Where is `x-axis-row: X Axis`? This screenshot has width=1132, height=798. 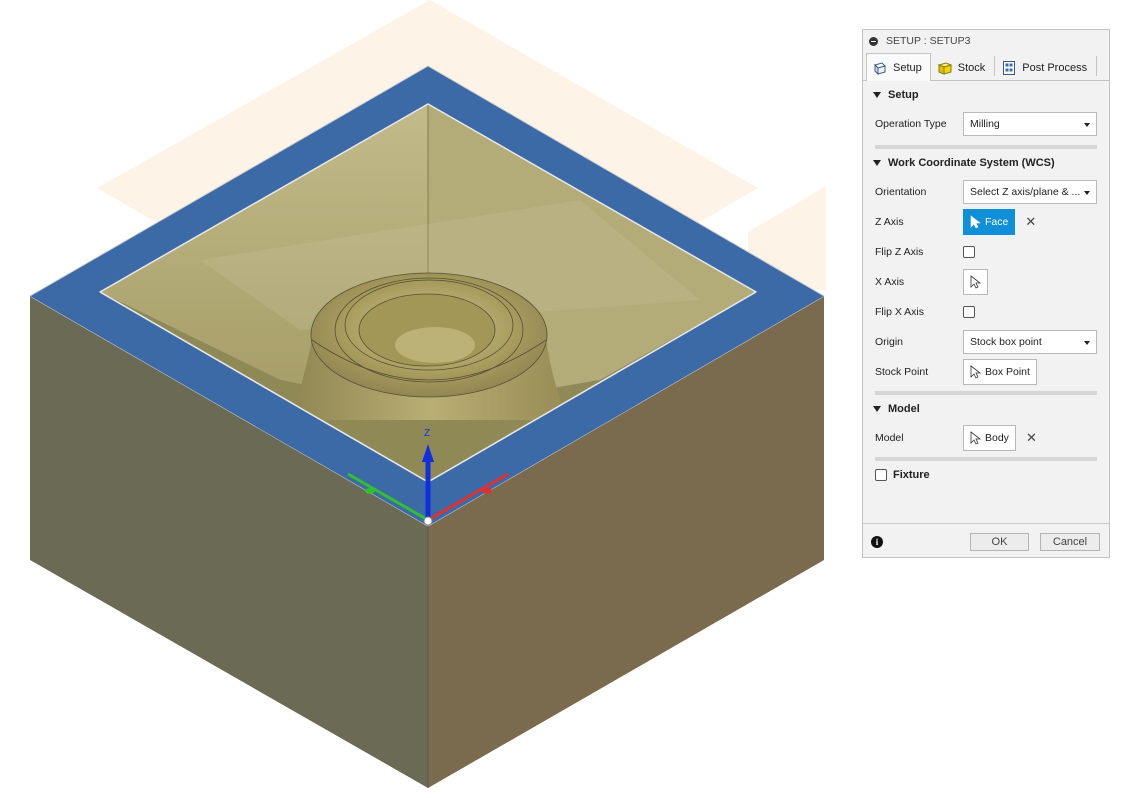 x-axis-row: X Axis is located at coordinates (986, 282).